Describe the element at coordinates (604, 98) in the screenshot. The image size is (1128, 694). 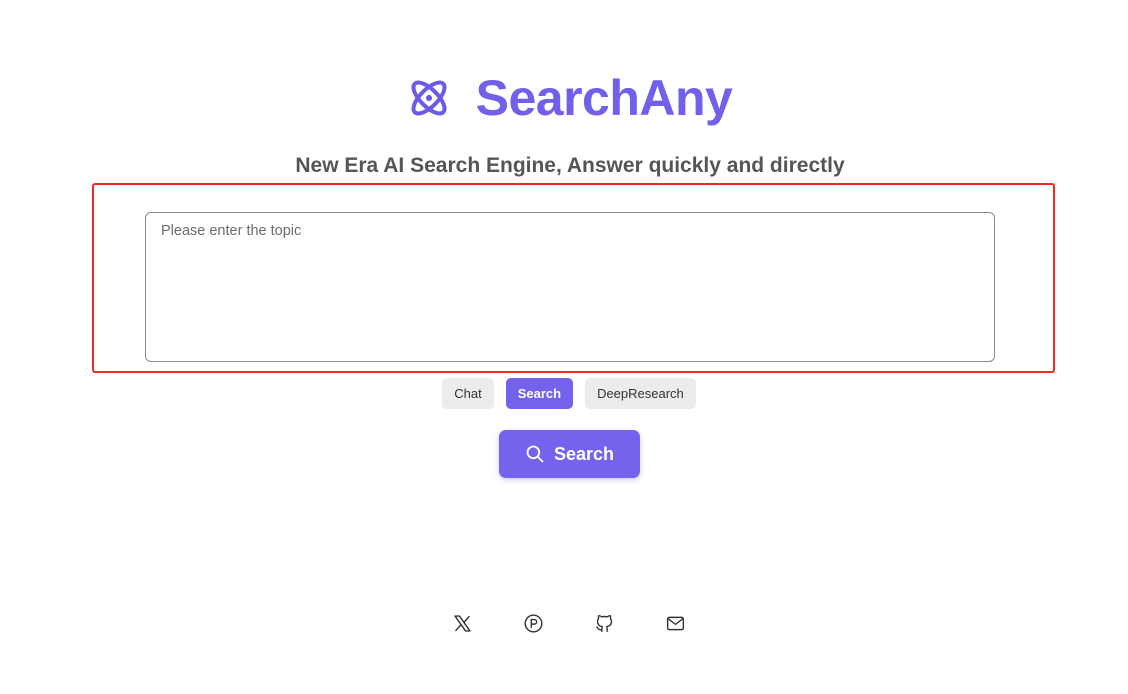
I see `app-title: SearchAny` at that location.